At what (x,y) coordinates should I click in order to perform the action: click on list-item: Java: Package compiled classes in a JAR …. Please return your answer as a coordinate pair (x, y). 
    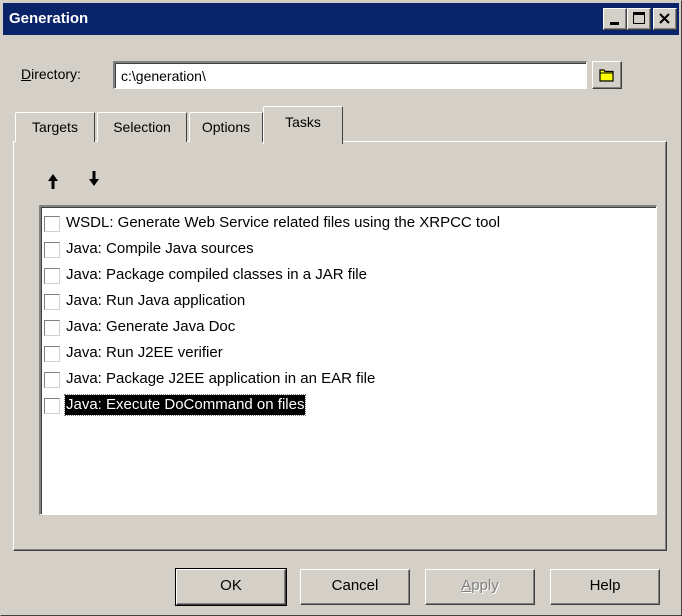
    Looking at the image, I should click on (348, 276).